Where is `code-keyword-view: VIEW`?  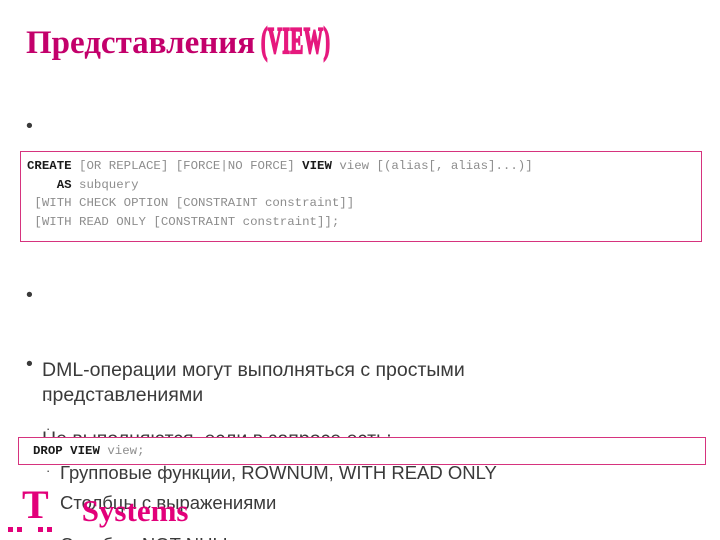
code-keyword-view: VIEW is located at coordinates (317, 166).